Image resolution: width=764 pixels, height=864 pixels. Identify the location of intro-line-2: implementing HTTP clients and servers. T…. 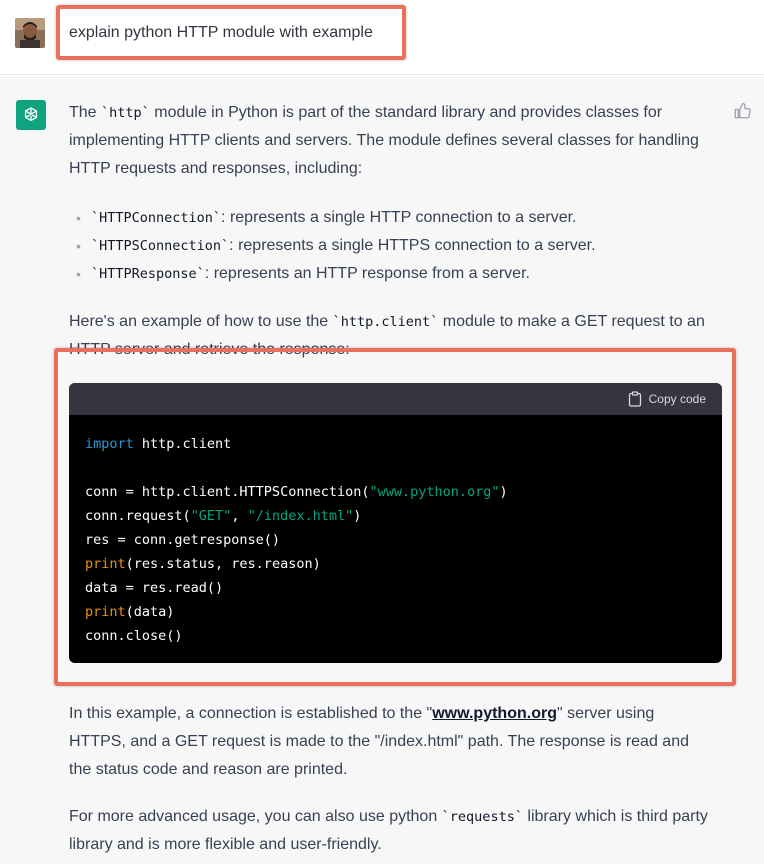
(384, 140).